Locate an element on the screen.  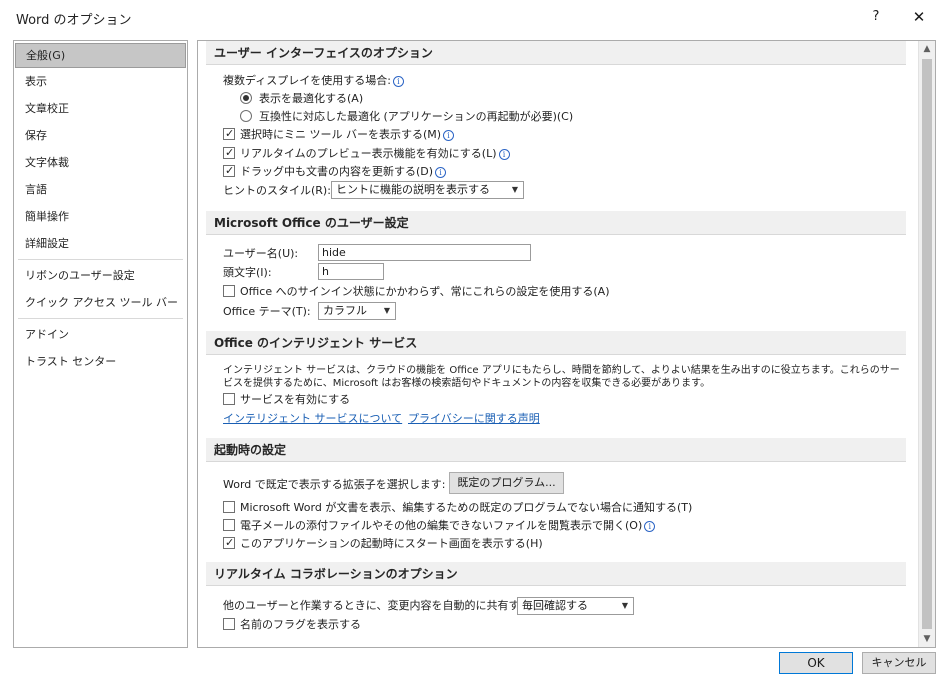
mini-toolbar-option: 選択時にミニ ツール バーを表示する(M)i is located at coordinates (339, 134).